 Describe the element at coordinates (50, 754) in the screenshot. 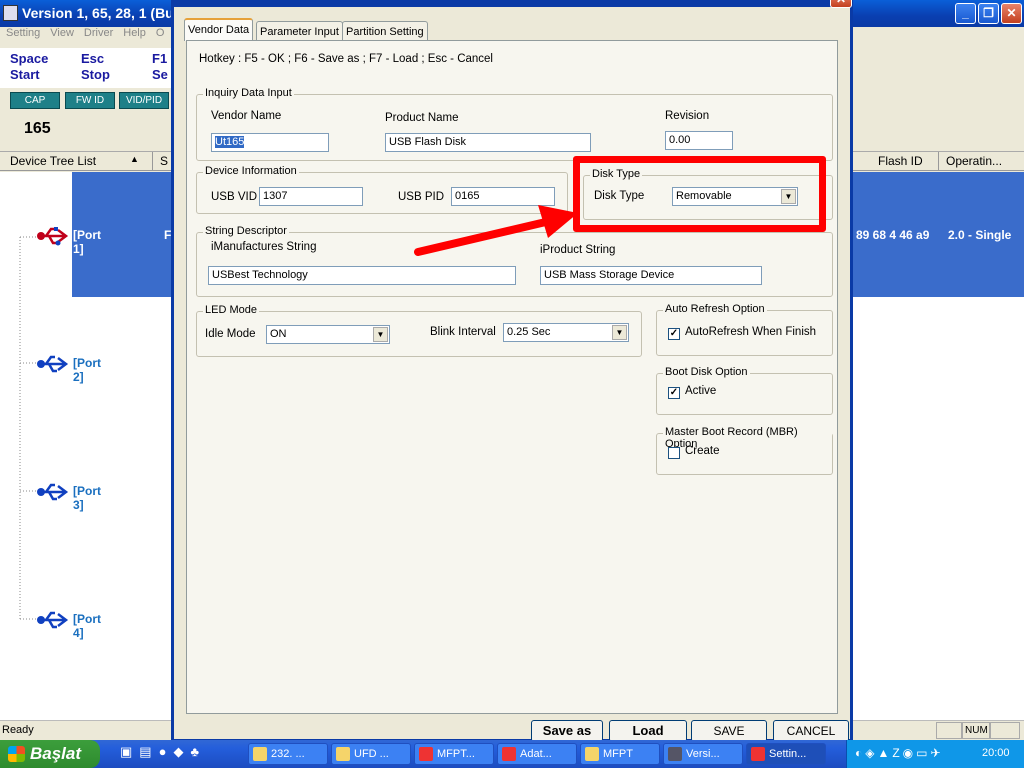

I see `start-button: Başlat` at that location.